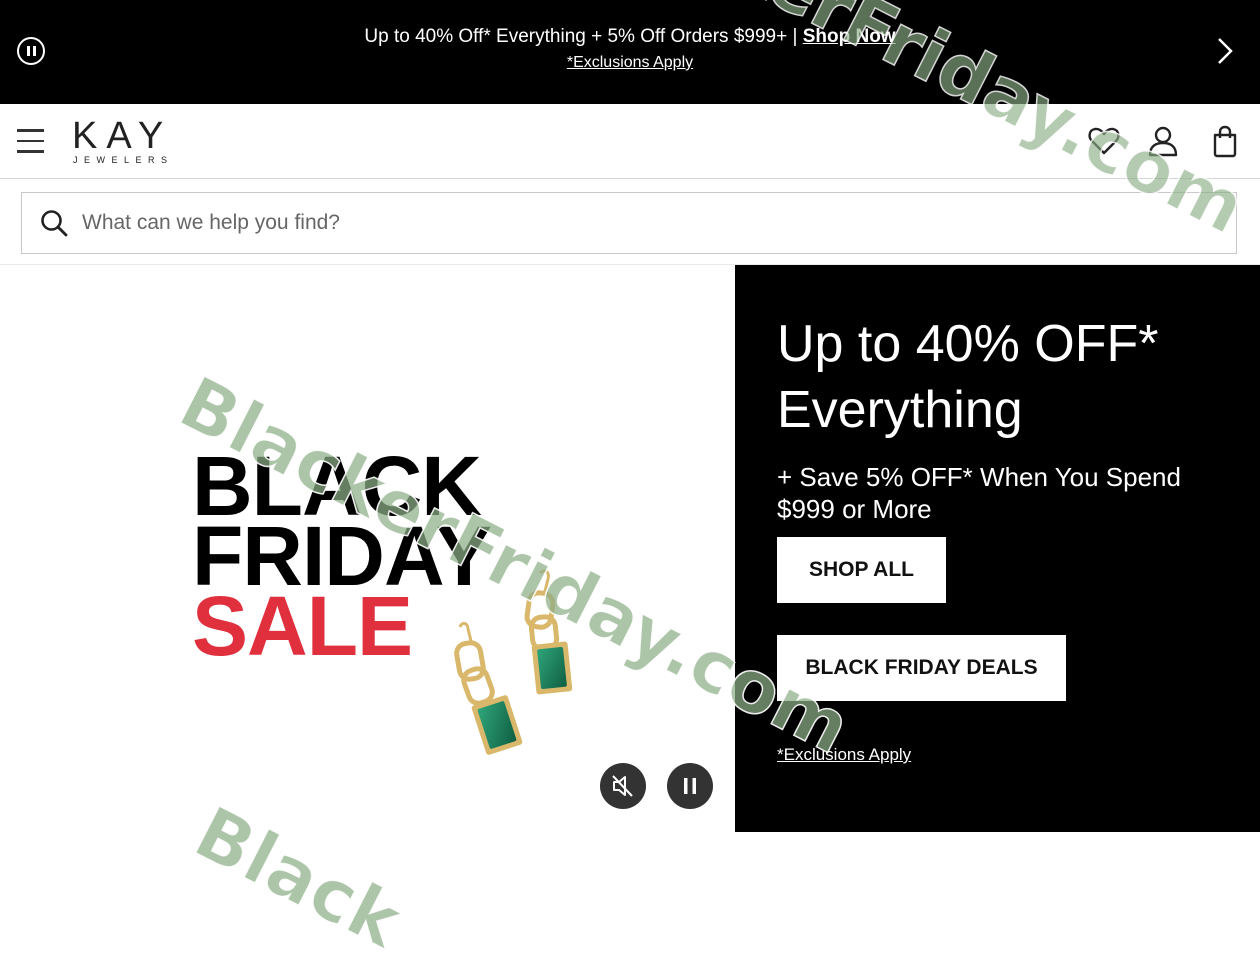 This screenshot has width=1260, height=964. I want to click on chevron-right-icon, so click(1225, 51).